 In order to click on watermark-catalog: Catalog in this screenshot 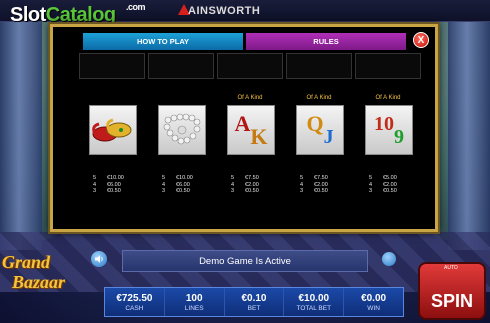, I will do `click(80, 15)`.